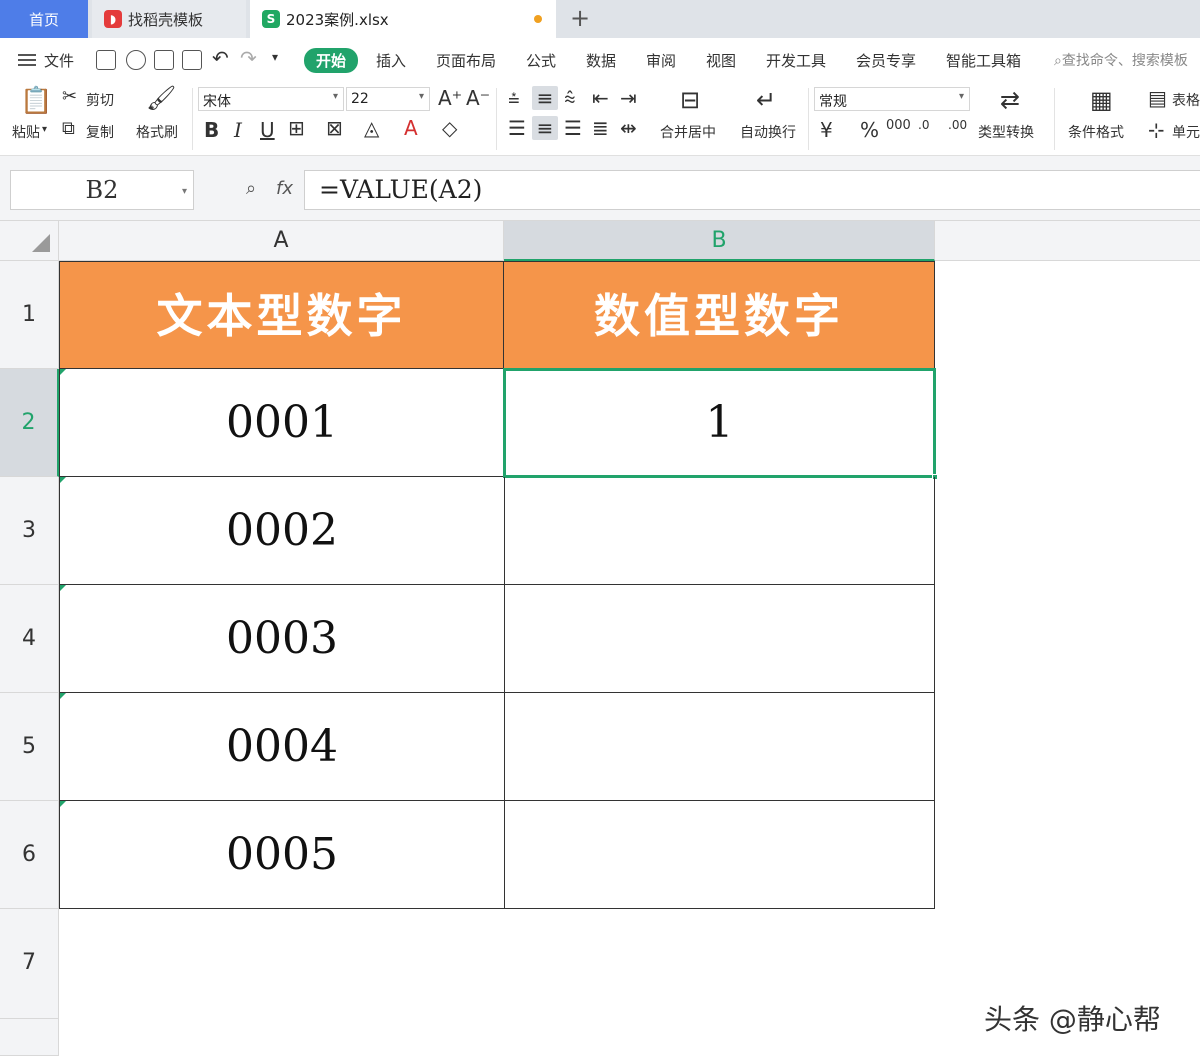 This screenshot has width=1200, height=1056. I want to click on command-search: ⌕查找命令、搜索模板, so click(1121, 60).